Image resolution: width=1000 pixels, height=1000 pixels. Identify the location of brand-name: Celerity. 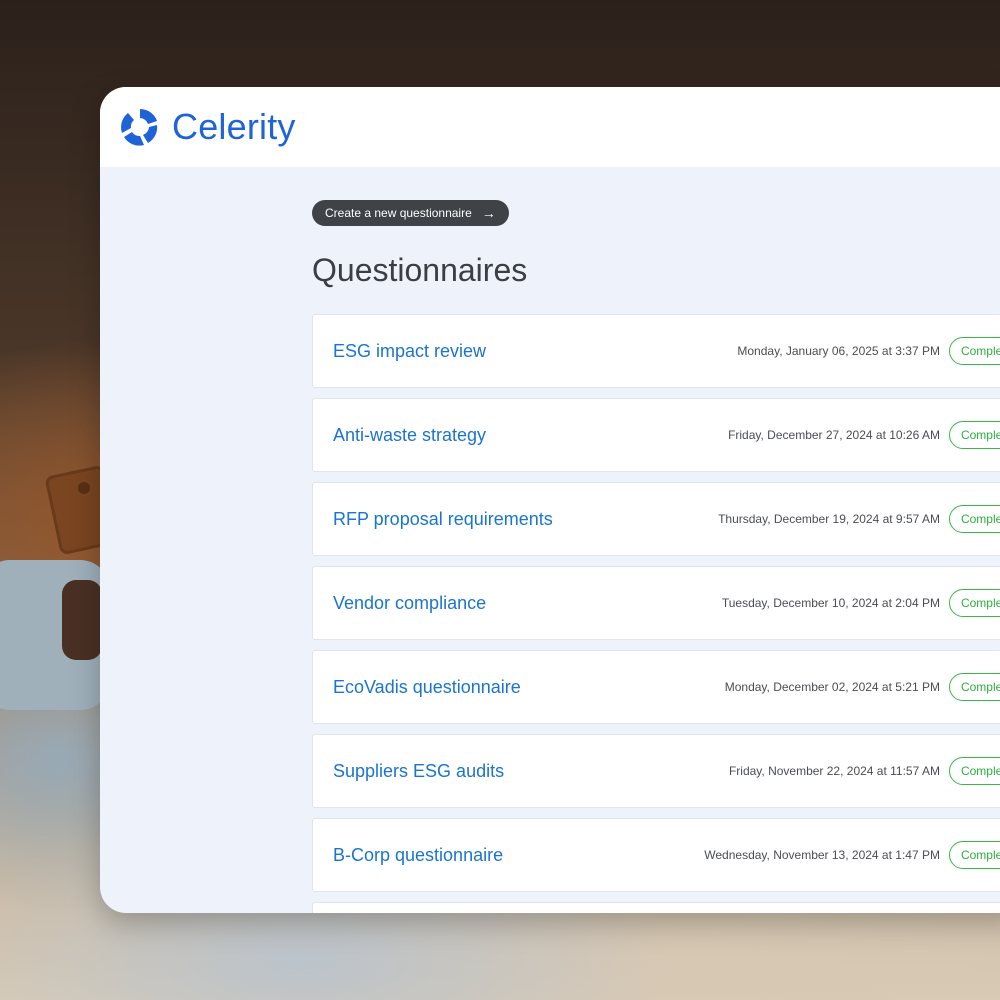
(234, 126).